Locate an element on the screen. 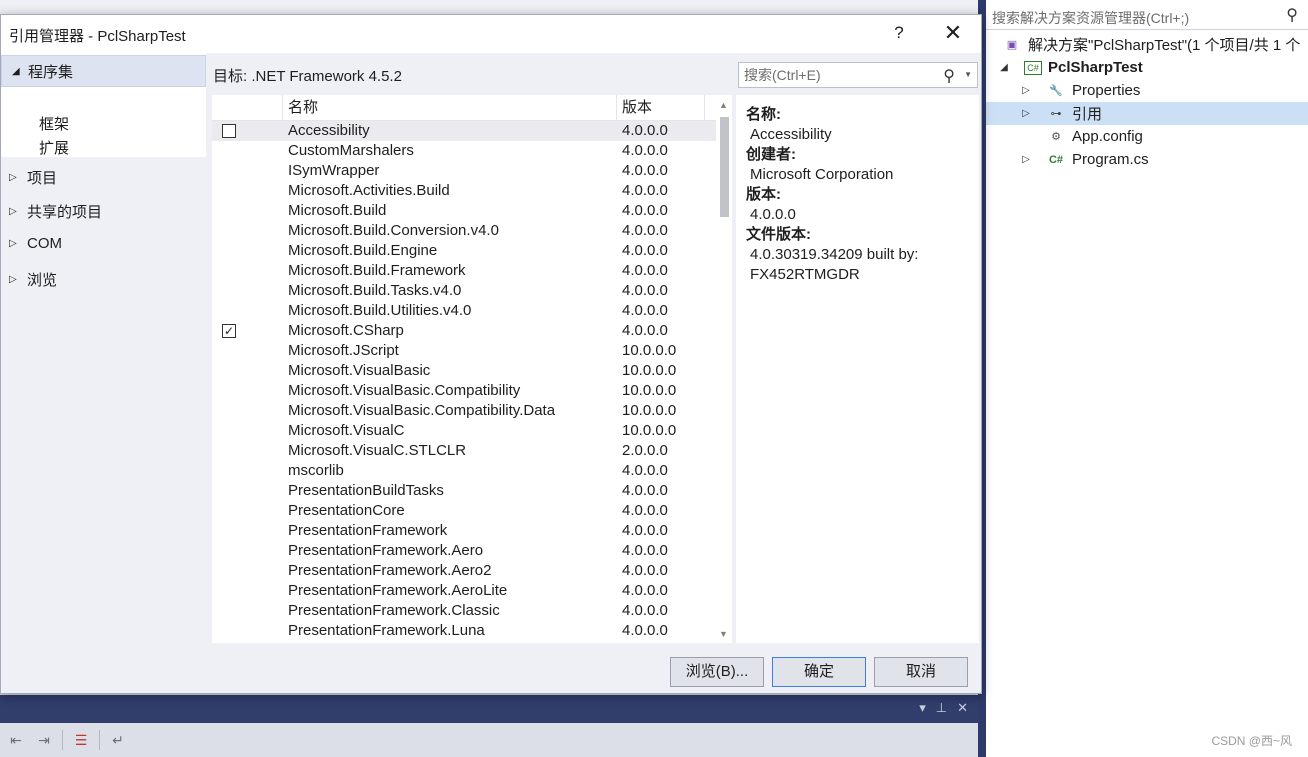 The height and width of the screenshot is (757, 1308). list-item: Microsoft.Build.Conversion.v4.0 4.0.0.0 is located at coordinates (464, 231).